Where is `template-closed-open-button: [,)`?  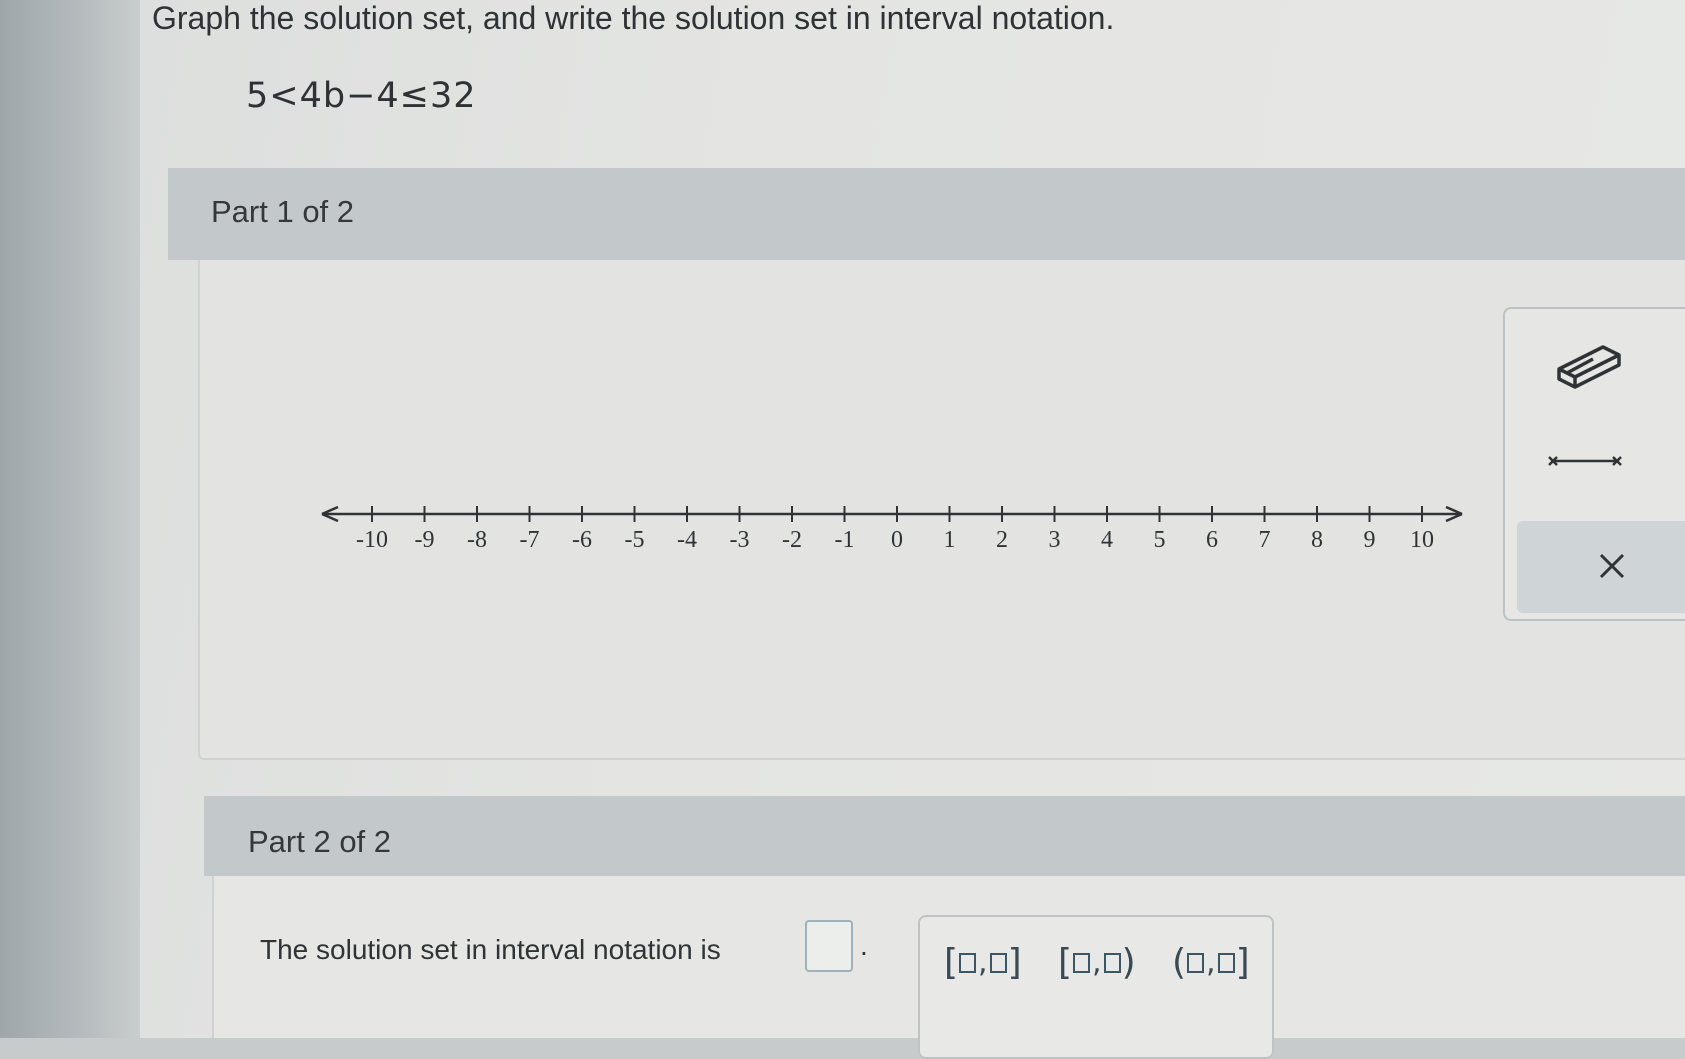
template-closed-open-button: [,) is located at coordinates (1097, 963).